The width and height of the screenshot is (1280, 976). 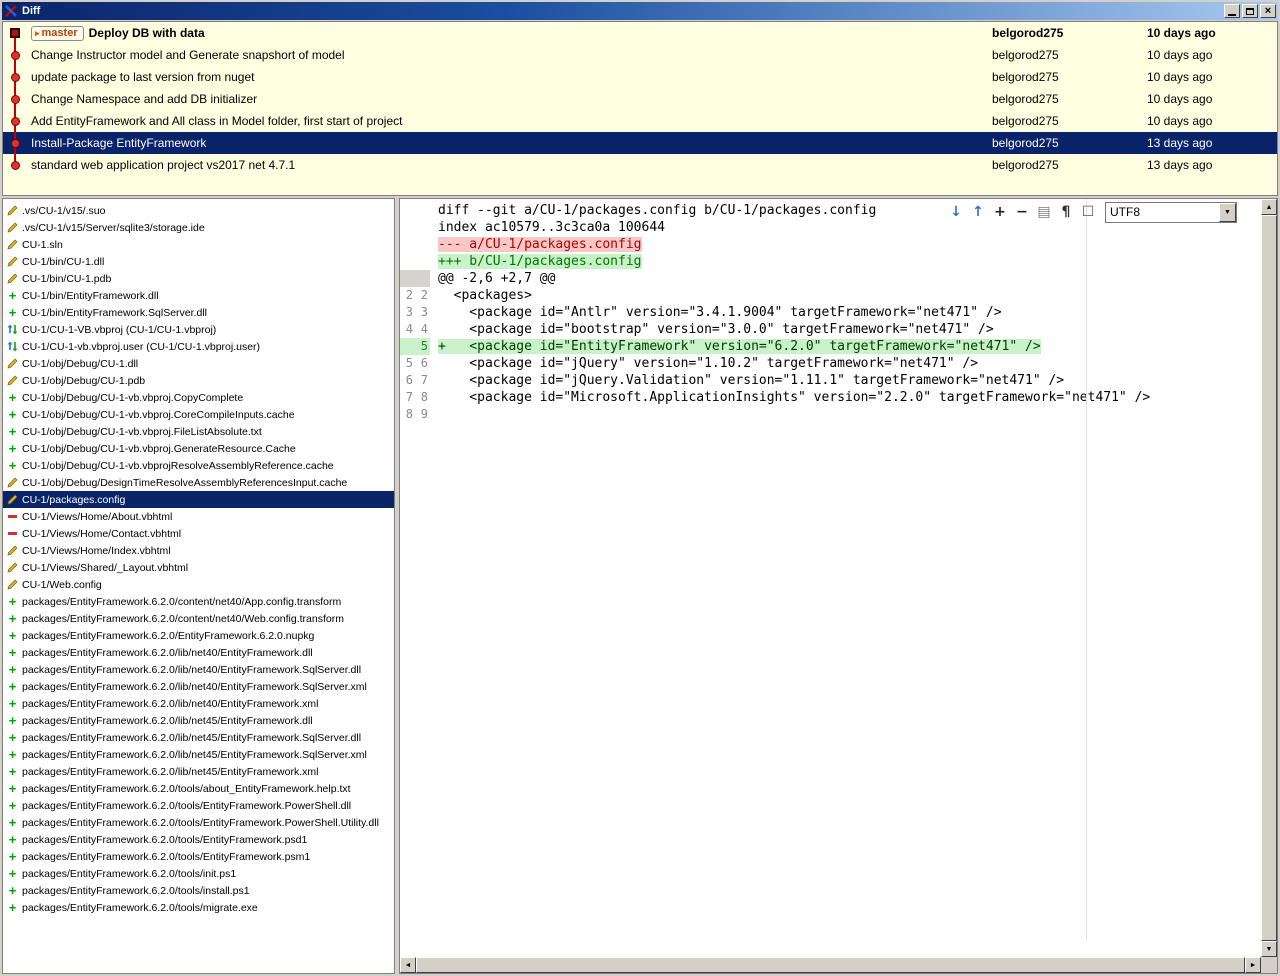 I want to click on new-line-number: 6, so click(x=424, y=363).